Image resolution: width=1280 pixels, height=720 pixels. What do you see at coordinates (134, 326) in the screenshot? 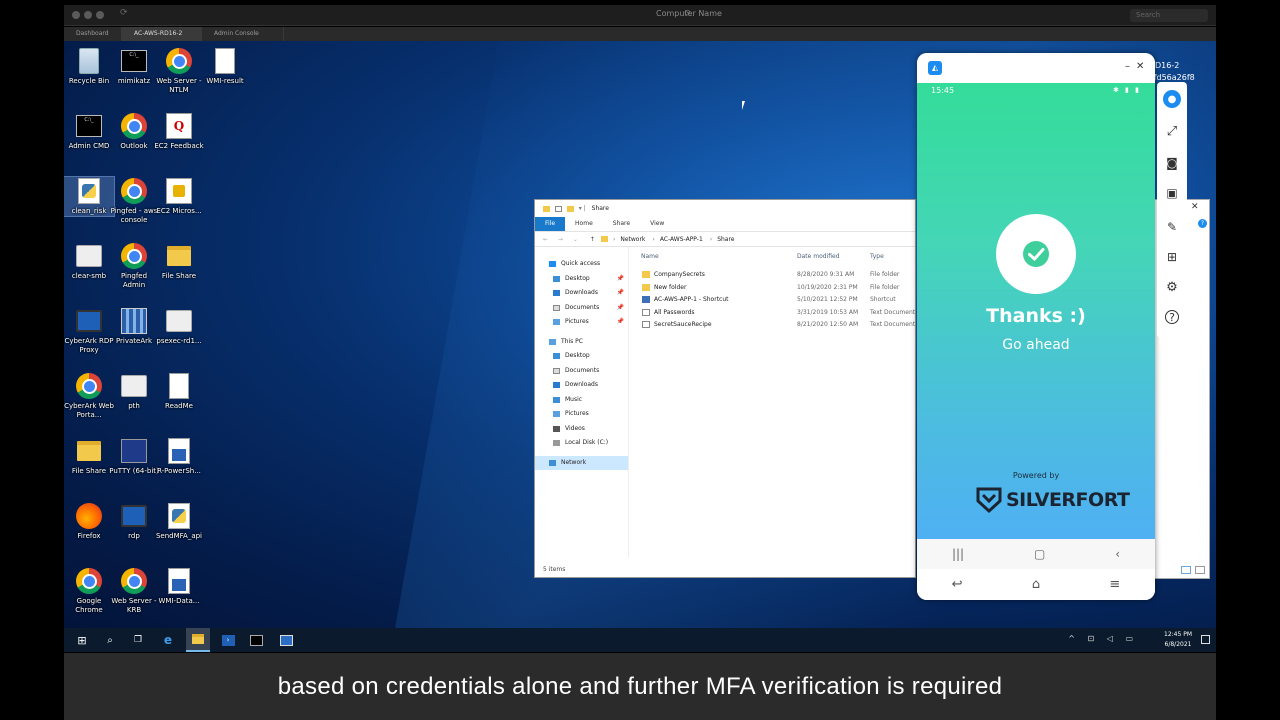
I see `desktop-icon-privateark: PrivateArk` at bounding box center [134, 326].